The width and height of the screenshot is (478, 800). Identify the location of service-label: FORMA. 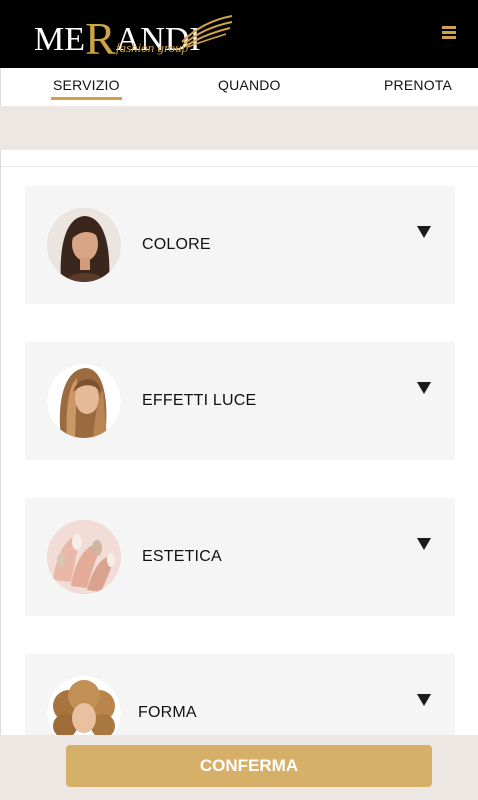
(167, 712).